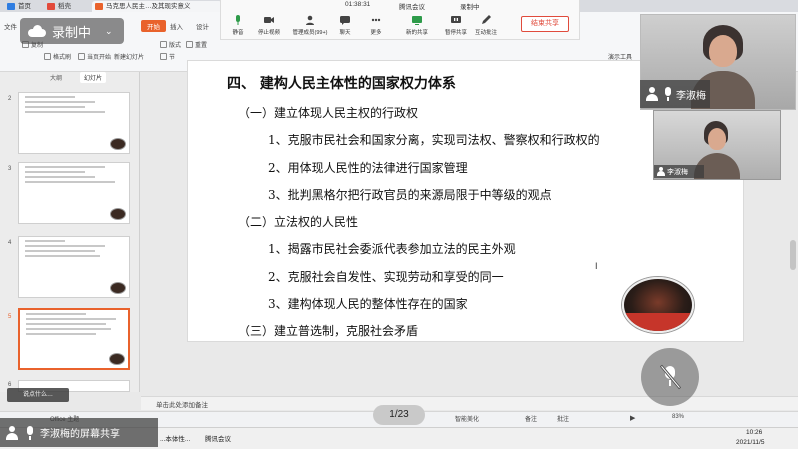 The height and width of the screenshot is (449, 798). What do you see at coordinates (754, 432) in the screenshot?
I see `clock-time: 10:26` at bounding box center [754, 432].